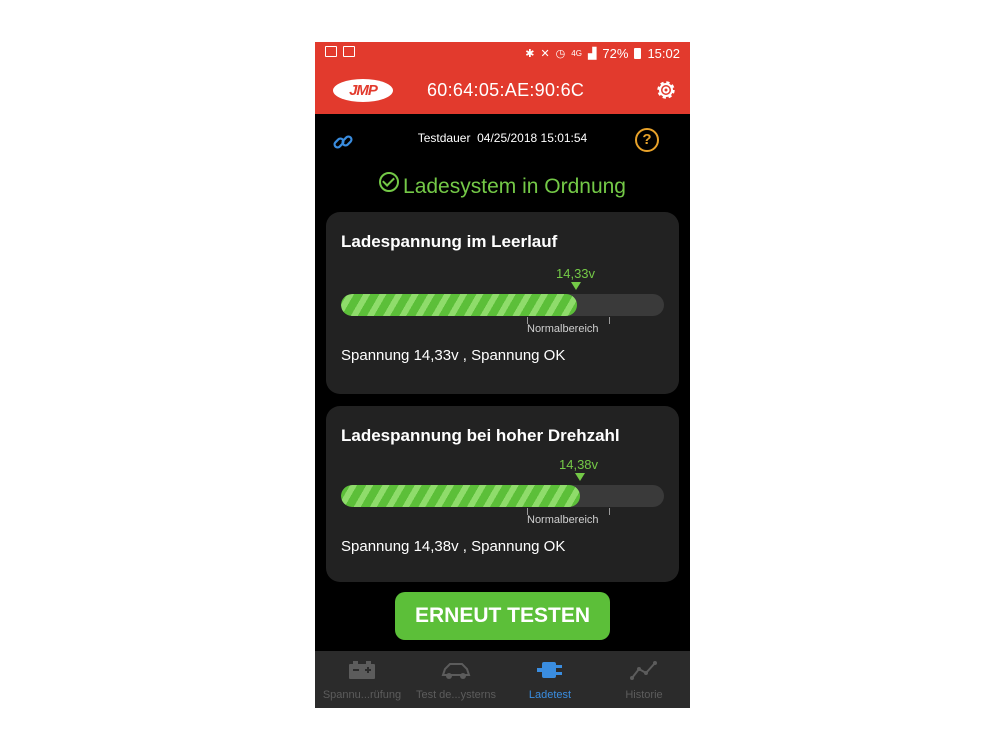 The height and width of the screenshot is (750, 1000). Describe the element at coordinates (502, 616) in the screenshot. I see `retest-button: ERNEUT TESTEN` at that location.